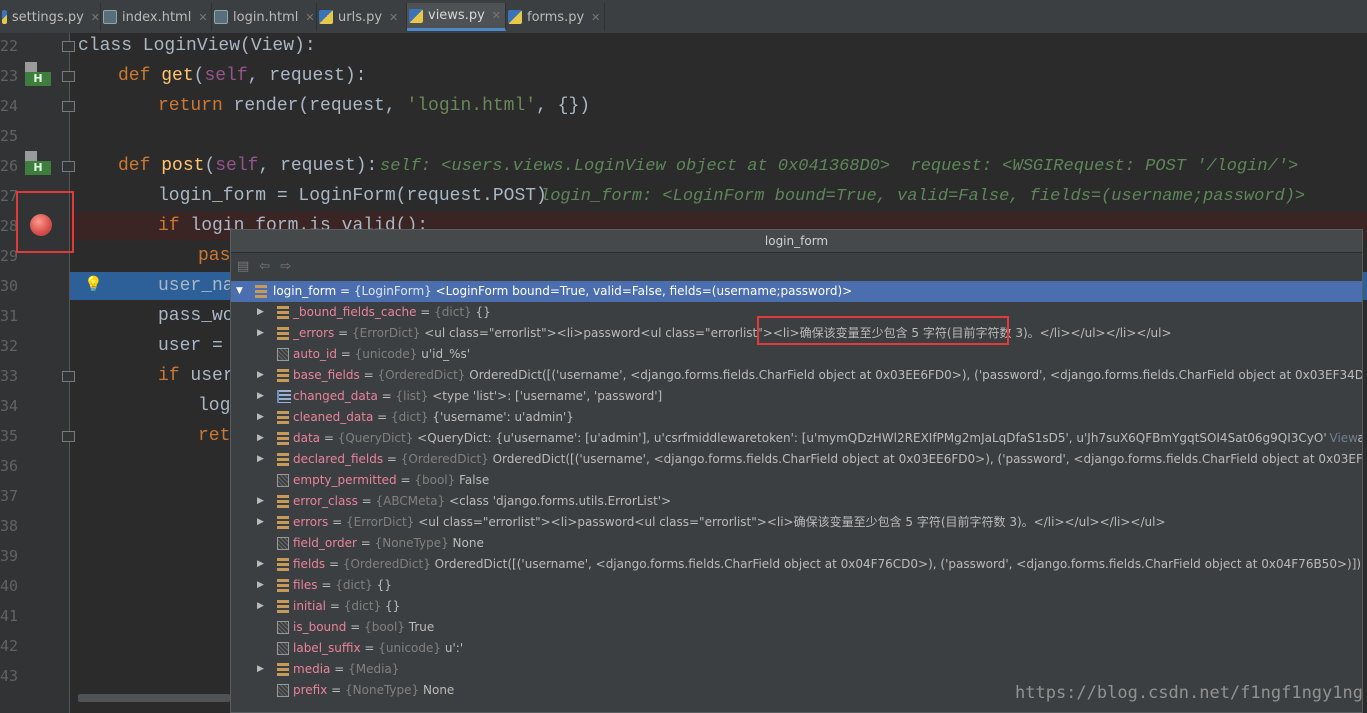  What do you see at coordinates (156, 17) in the screenshot?
I see `tab-index-html: index.html ✕` at bounding box center [156, 17].